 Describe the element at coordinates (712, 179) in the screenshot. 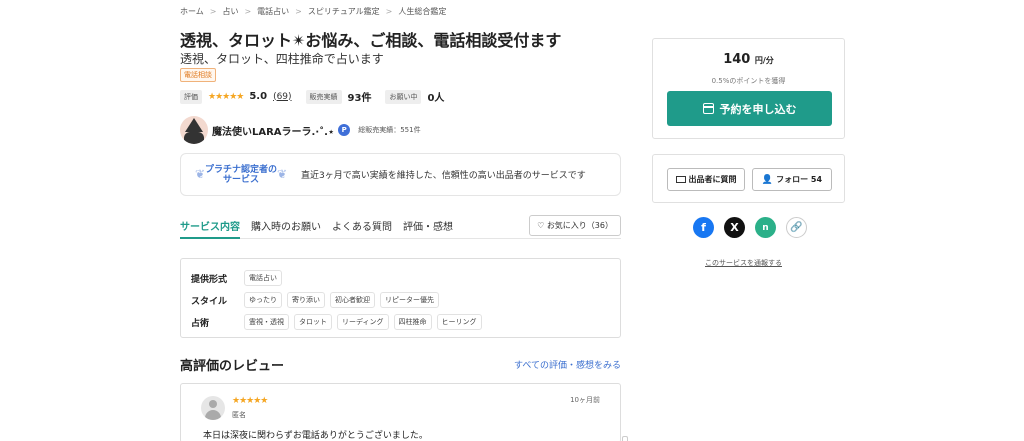

I see `ask-seller-label: 出品者に質問` at that location.